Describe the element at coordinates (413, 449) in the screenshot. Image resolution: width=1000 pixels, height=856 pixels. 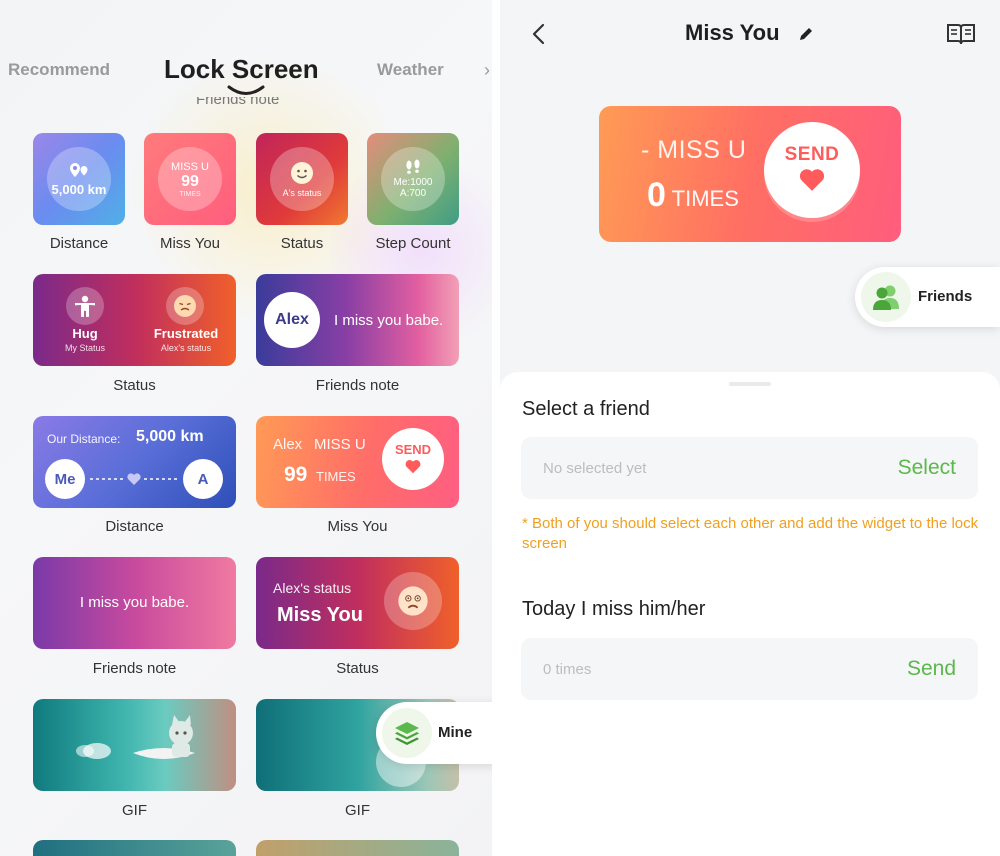
I see `send-label: SEND` at that location.